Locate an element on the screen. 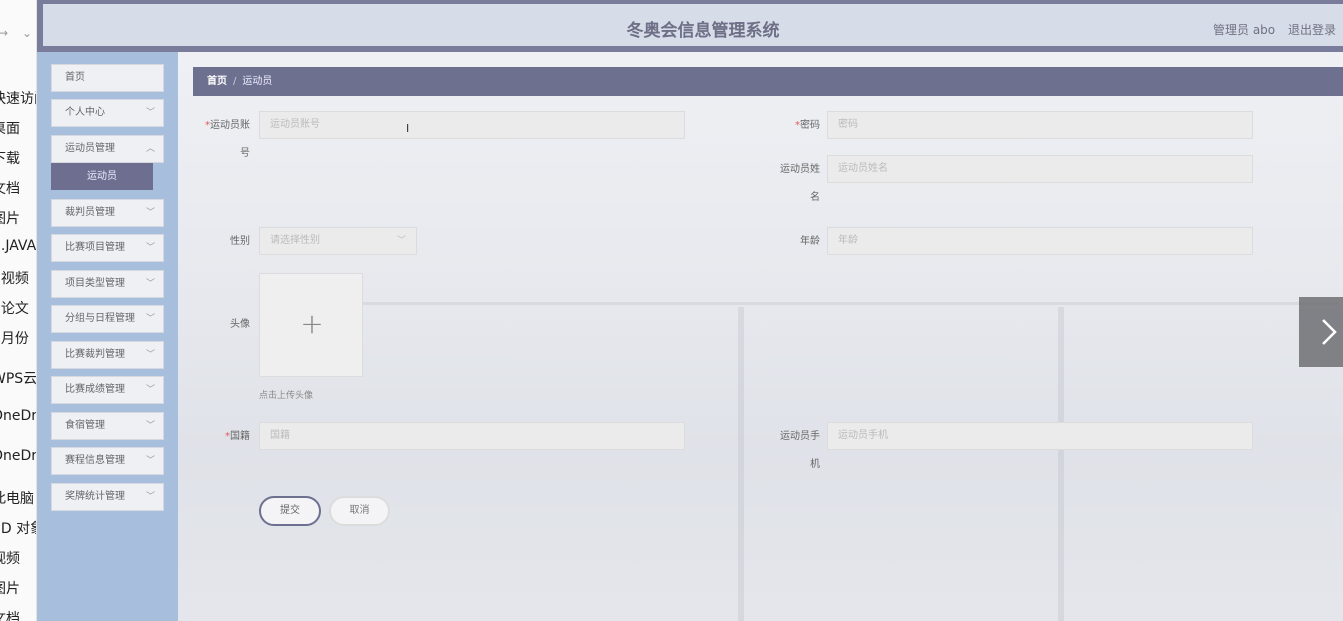 This screenshot has width=1343, height=621. gender-select: 请选择性别 ﹀ is located at coordinates (338, 241).